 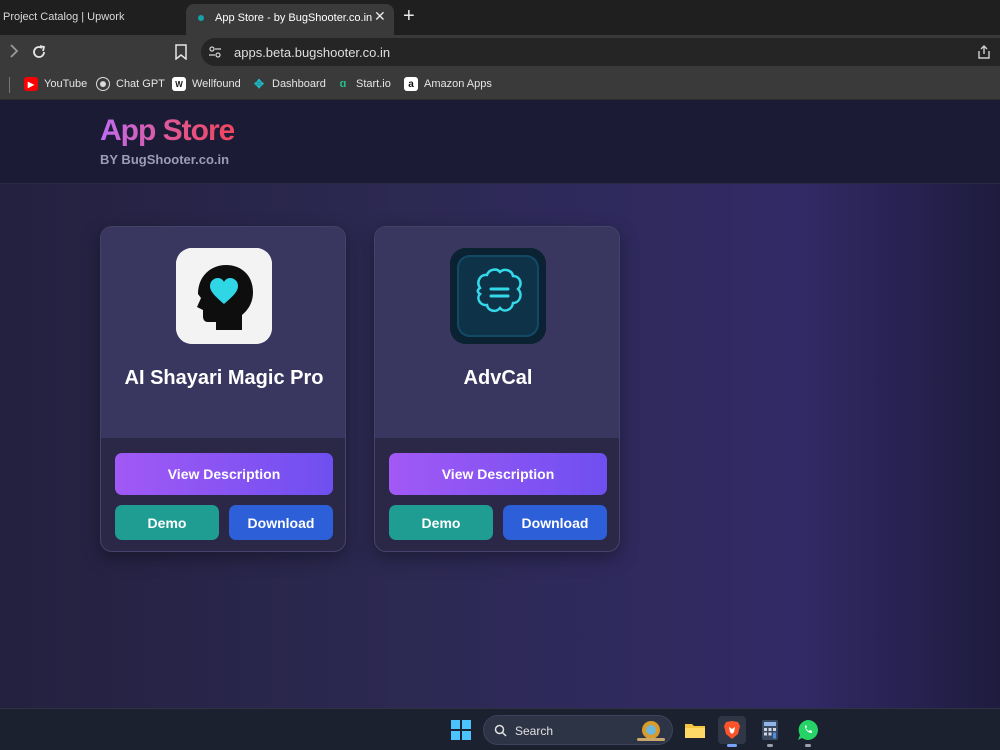 I want to click on app-card-header: AdvCal, so click(x=497, y=332).